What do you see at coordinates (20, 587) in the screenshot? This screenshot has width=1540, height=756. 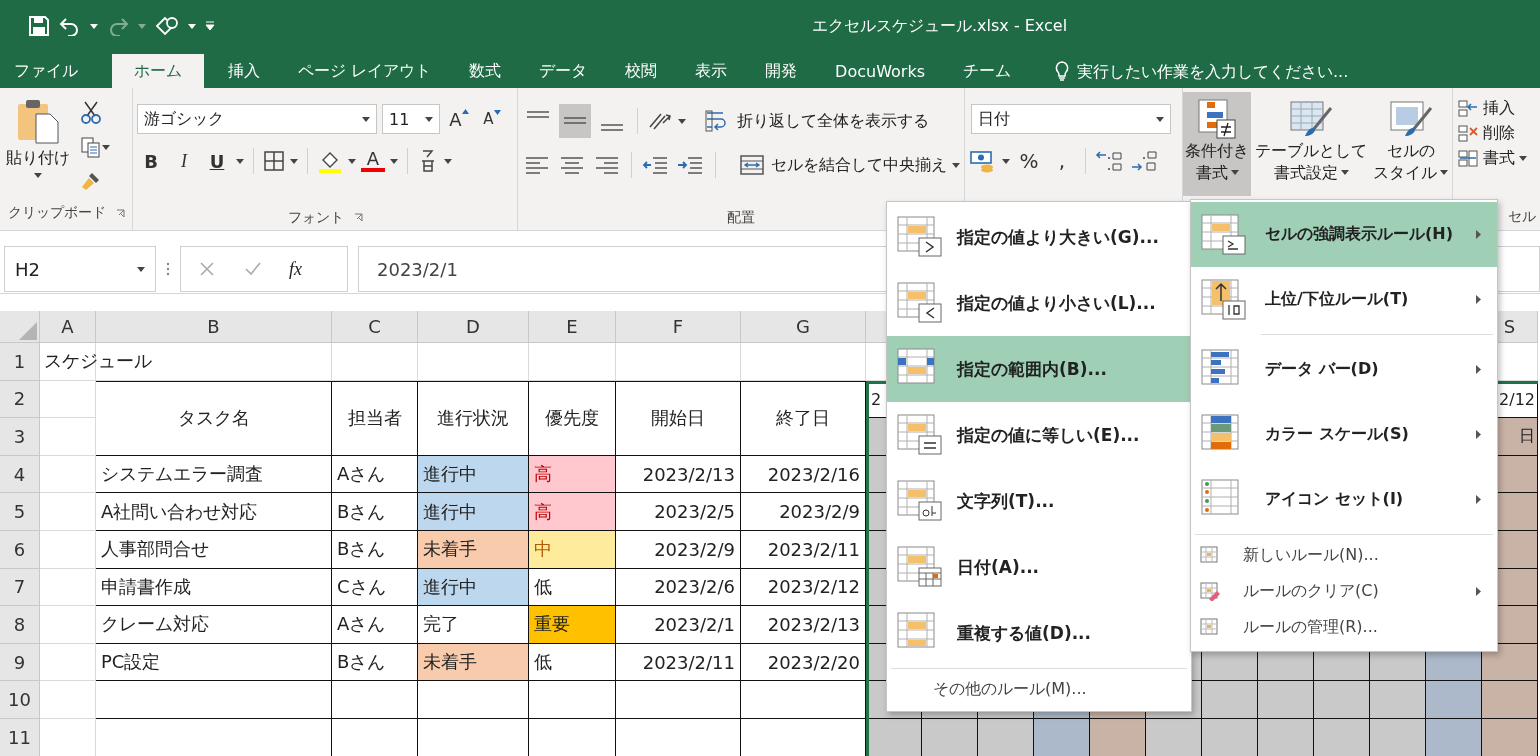 I see `row-header: 7` at bounding box center [20, 587].